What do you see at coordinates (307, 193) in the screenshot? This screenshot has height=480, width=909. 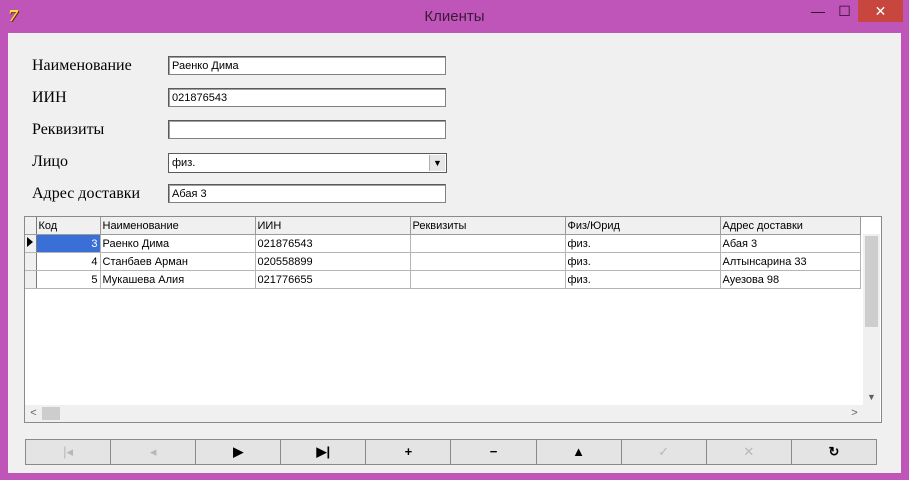 I see `address-field: Абая 3` at bounding box center [307, 193].